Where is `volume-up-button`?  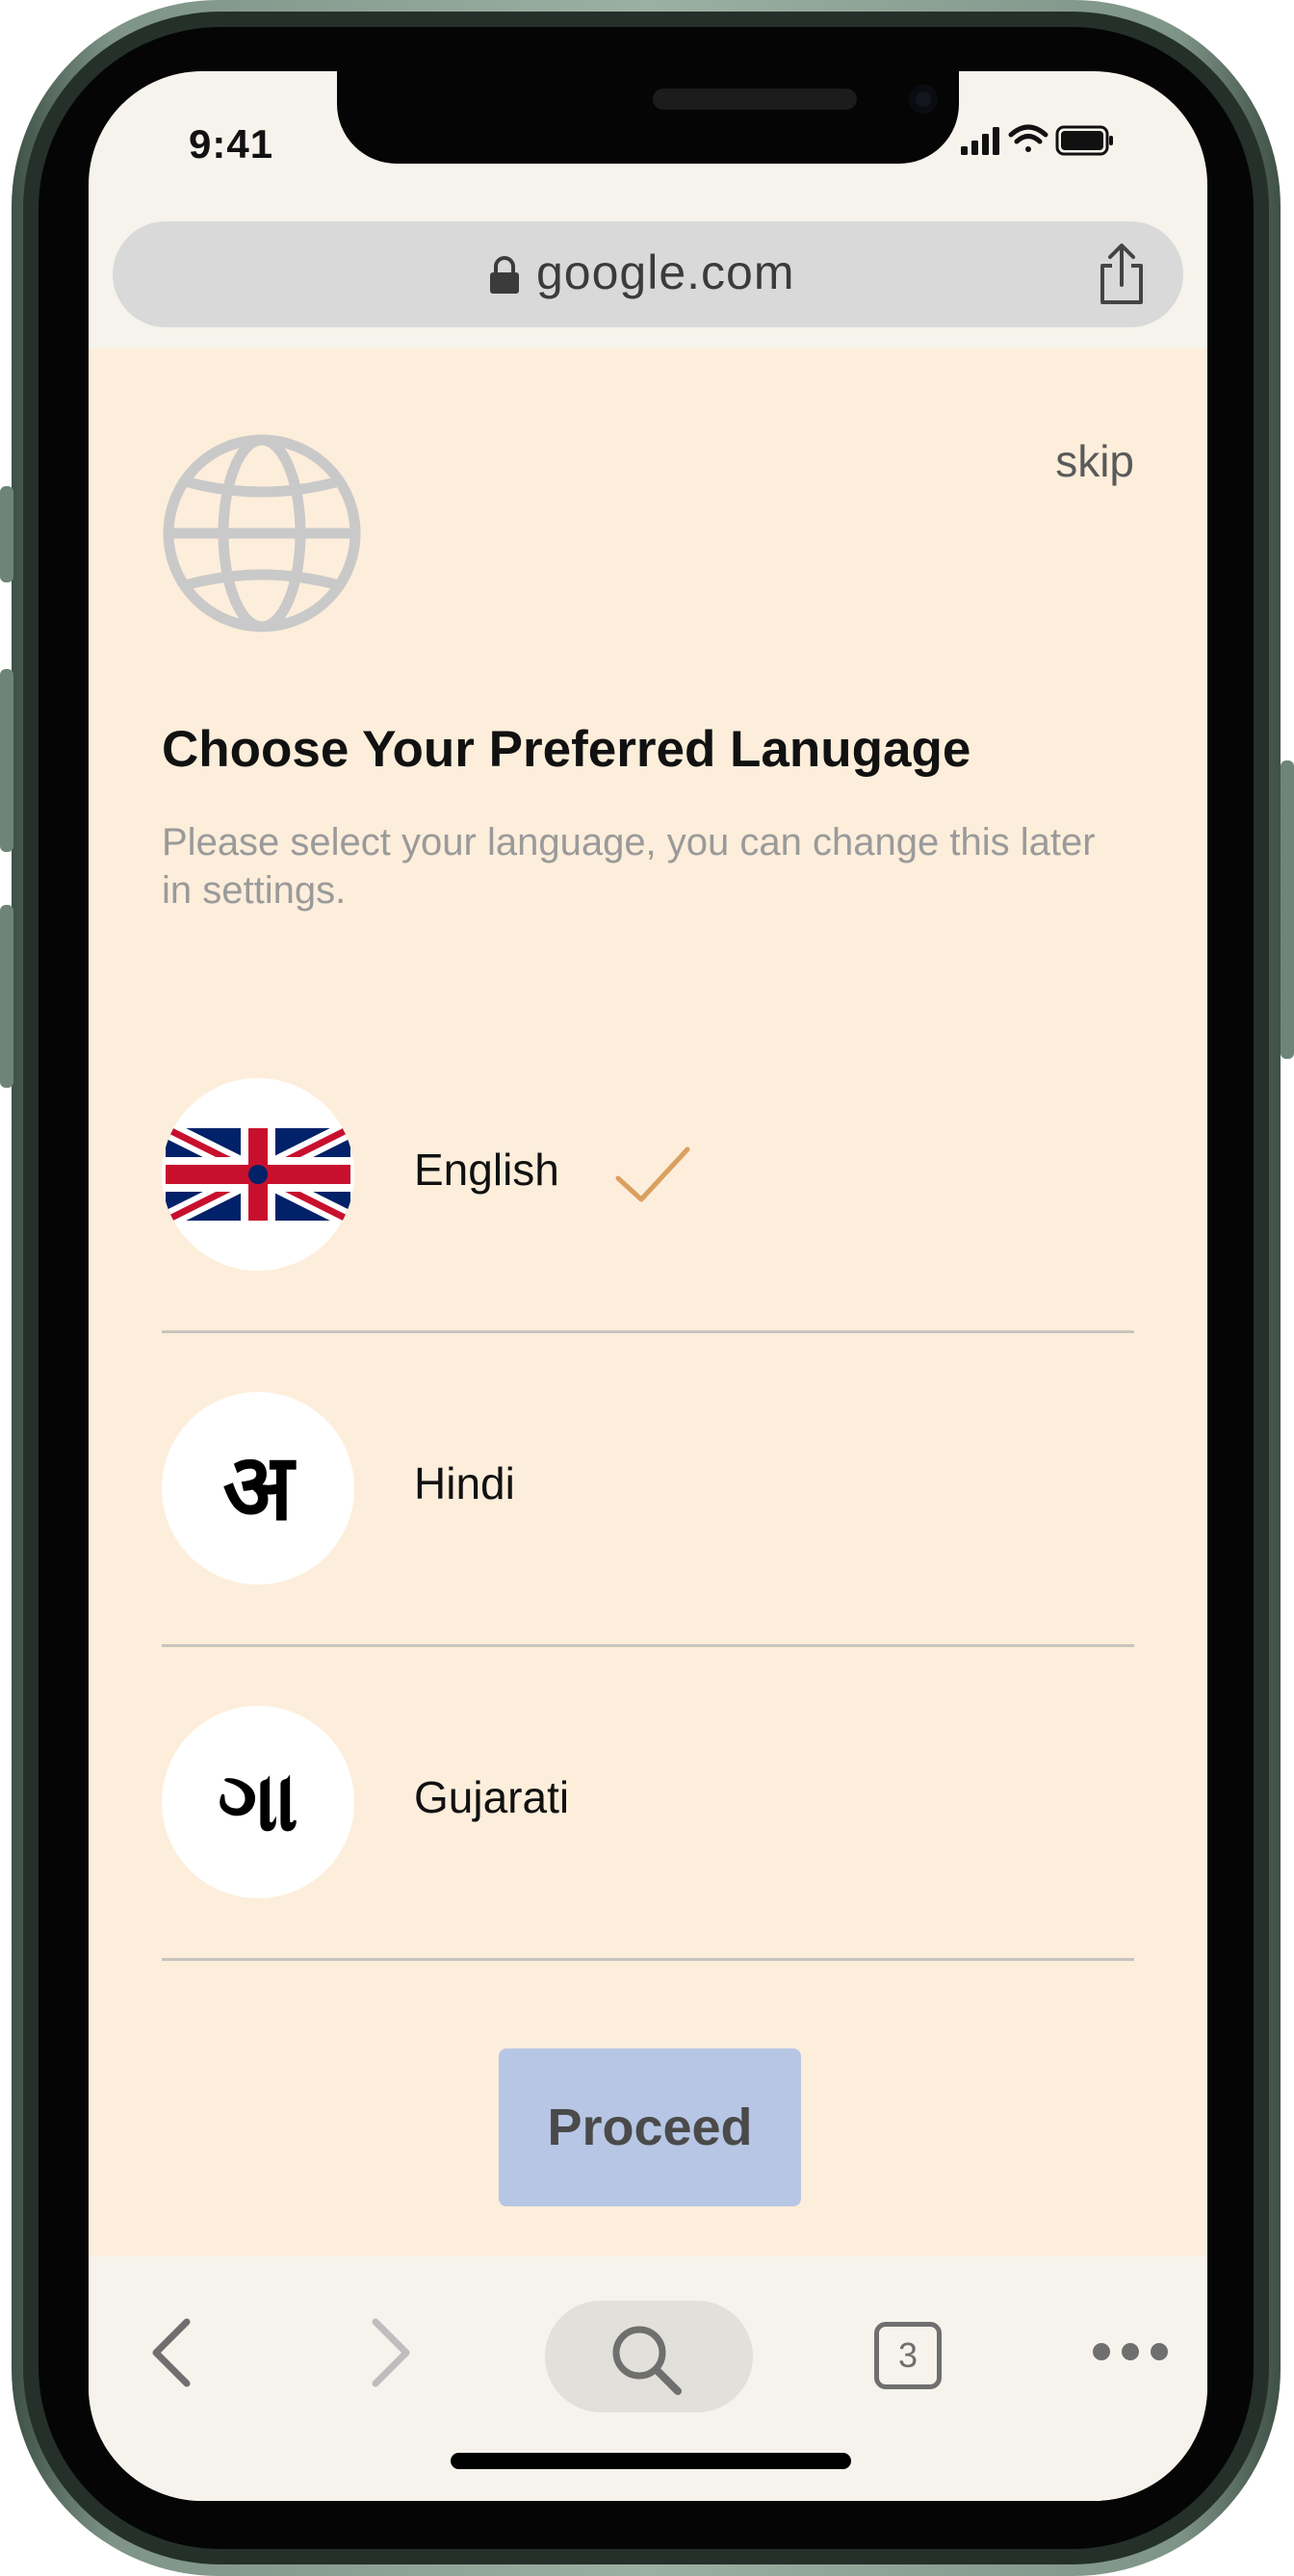
volume-up-button is located at coordinates (6, 760).